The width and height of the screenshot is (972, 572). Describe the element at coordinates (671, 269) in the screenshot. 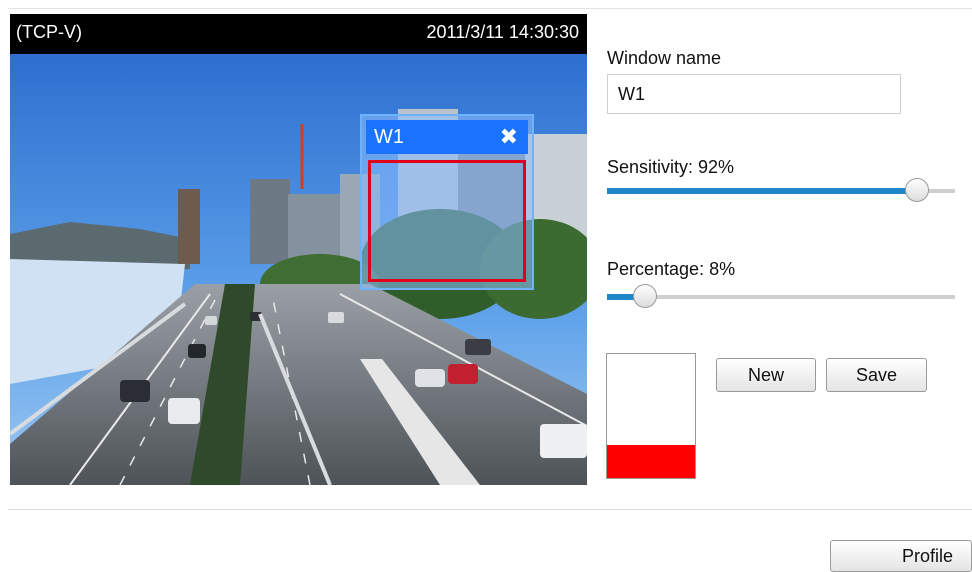

I see `percentage-label: Percentage: 8%` at that location.